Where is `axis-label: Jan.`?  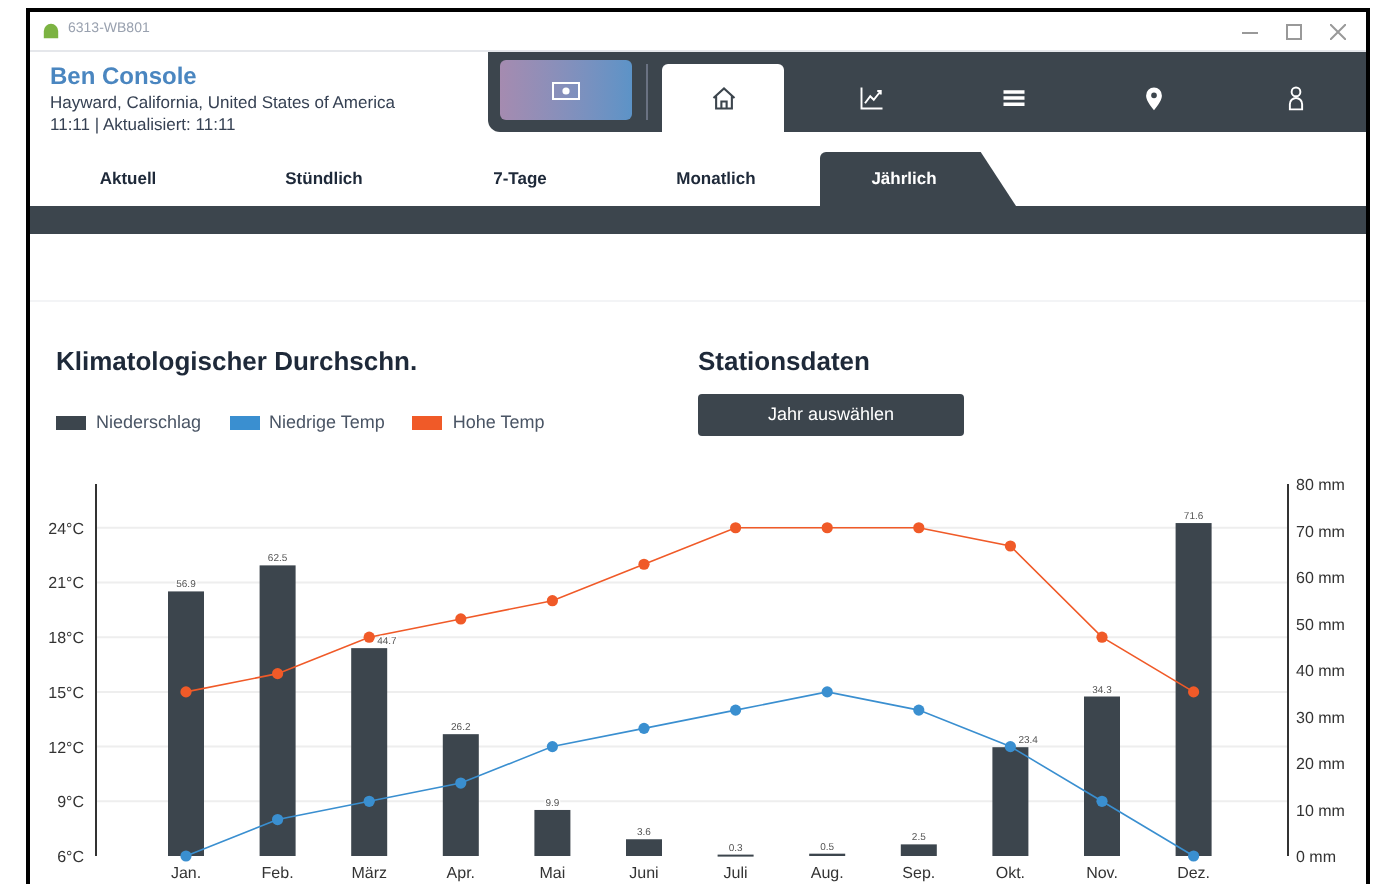
axis-label: Jan. is located at coordinates (186, 873).